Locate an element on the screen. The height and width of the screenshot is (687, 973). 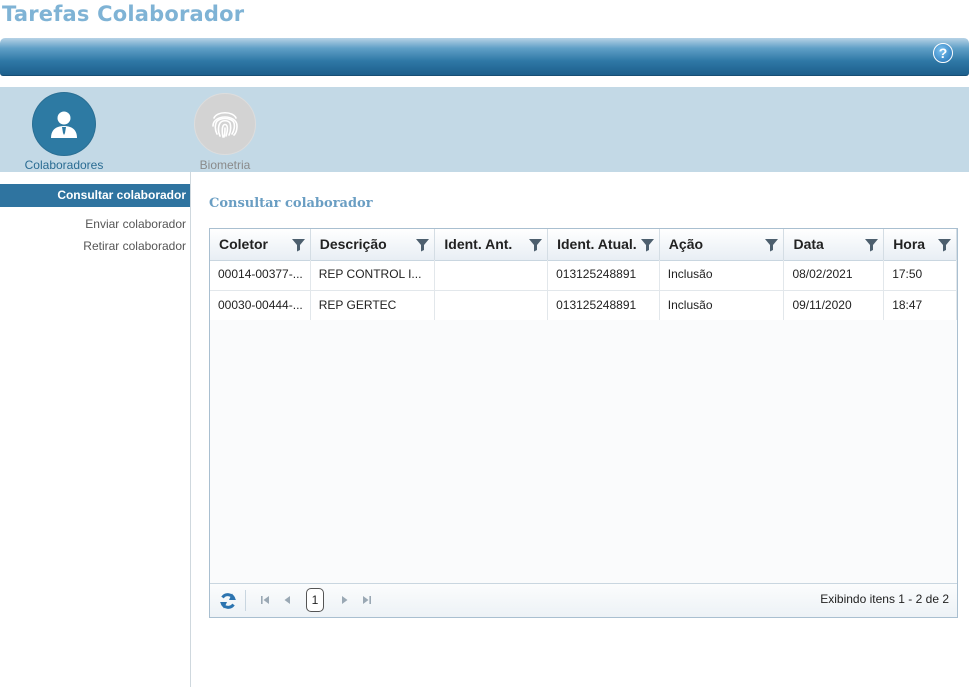
module-label: Colaboradores is located at coordinates (64, 165).